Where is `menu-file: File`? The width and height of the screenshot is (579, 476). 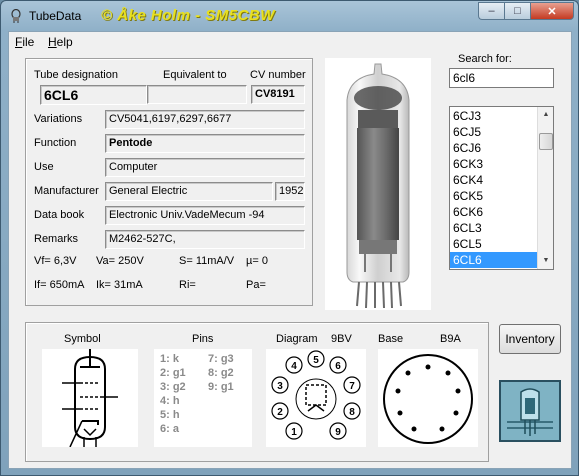 menu-file: File is located at coordinates (24, 42).